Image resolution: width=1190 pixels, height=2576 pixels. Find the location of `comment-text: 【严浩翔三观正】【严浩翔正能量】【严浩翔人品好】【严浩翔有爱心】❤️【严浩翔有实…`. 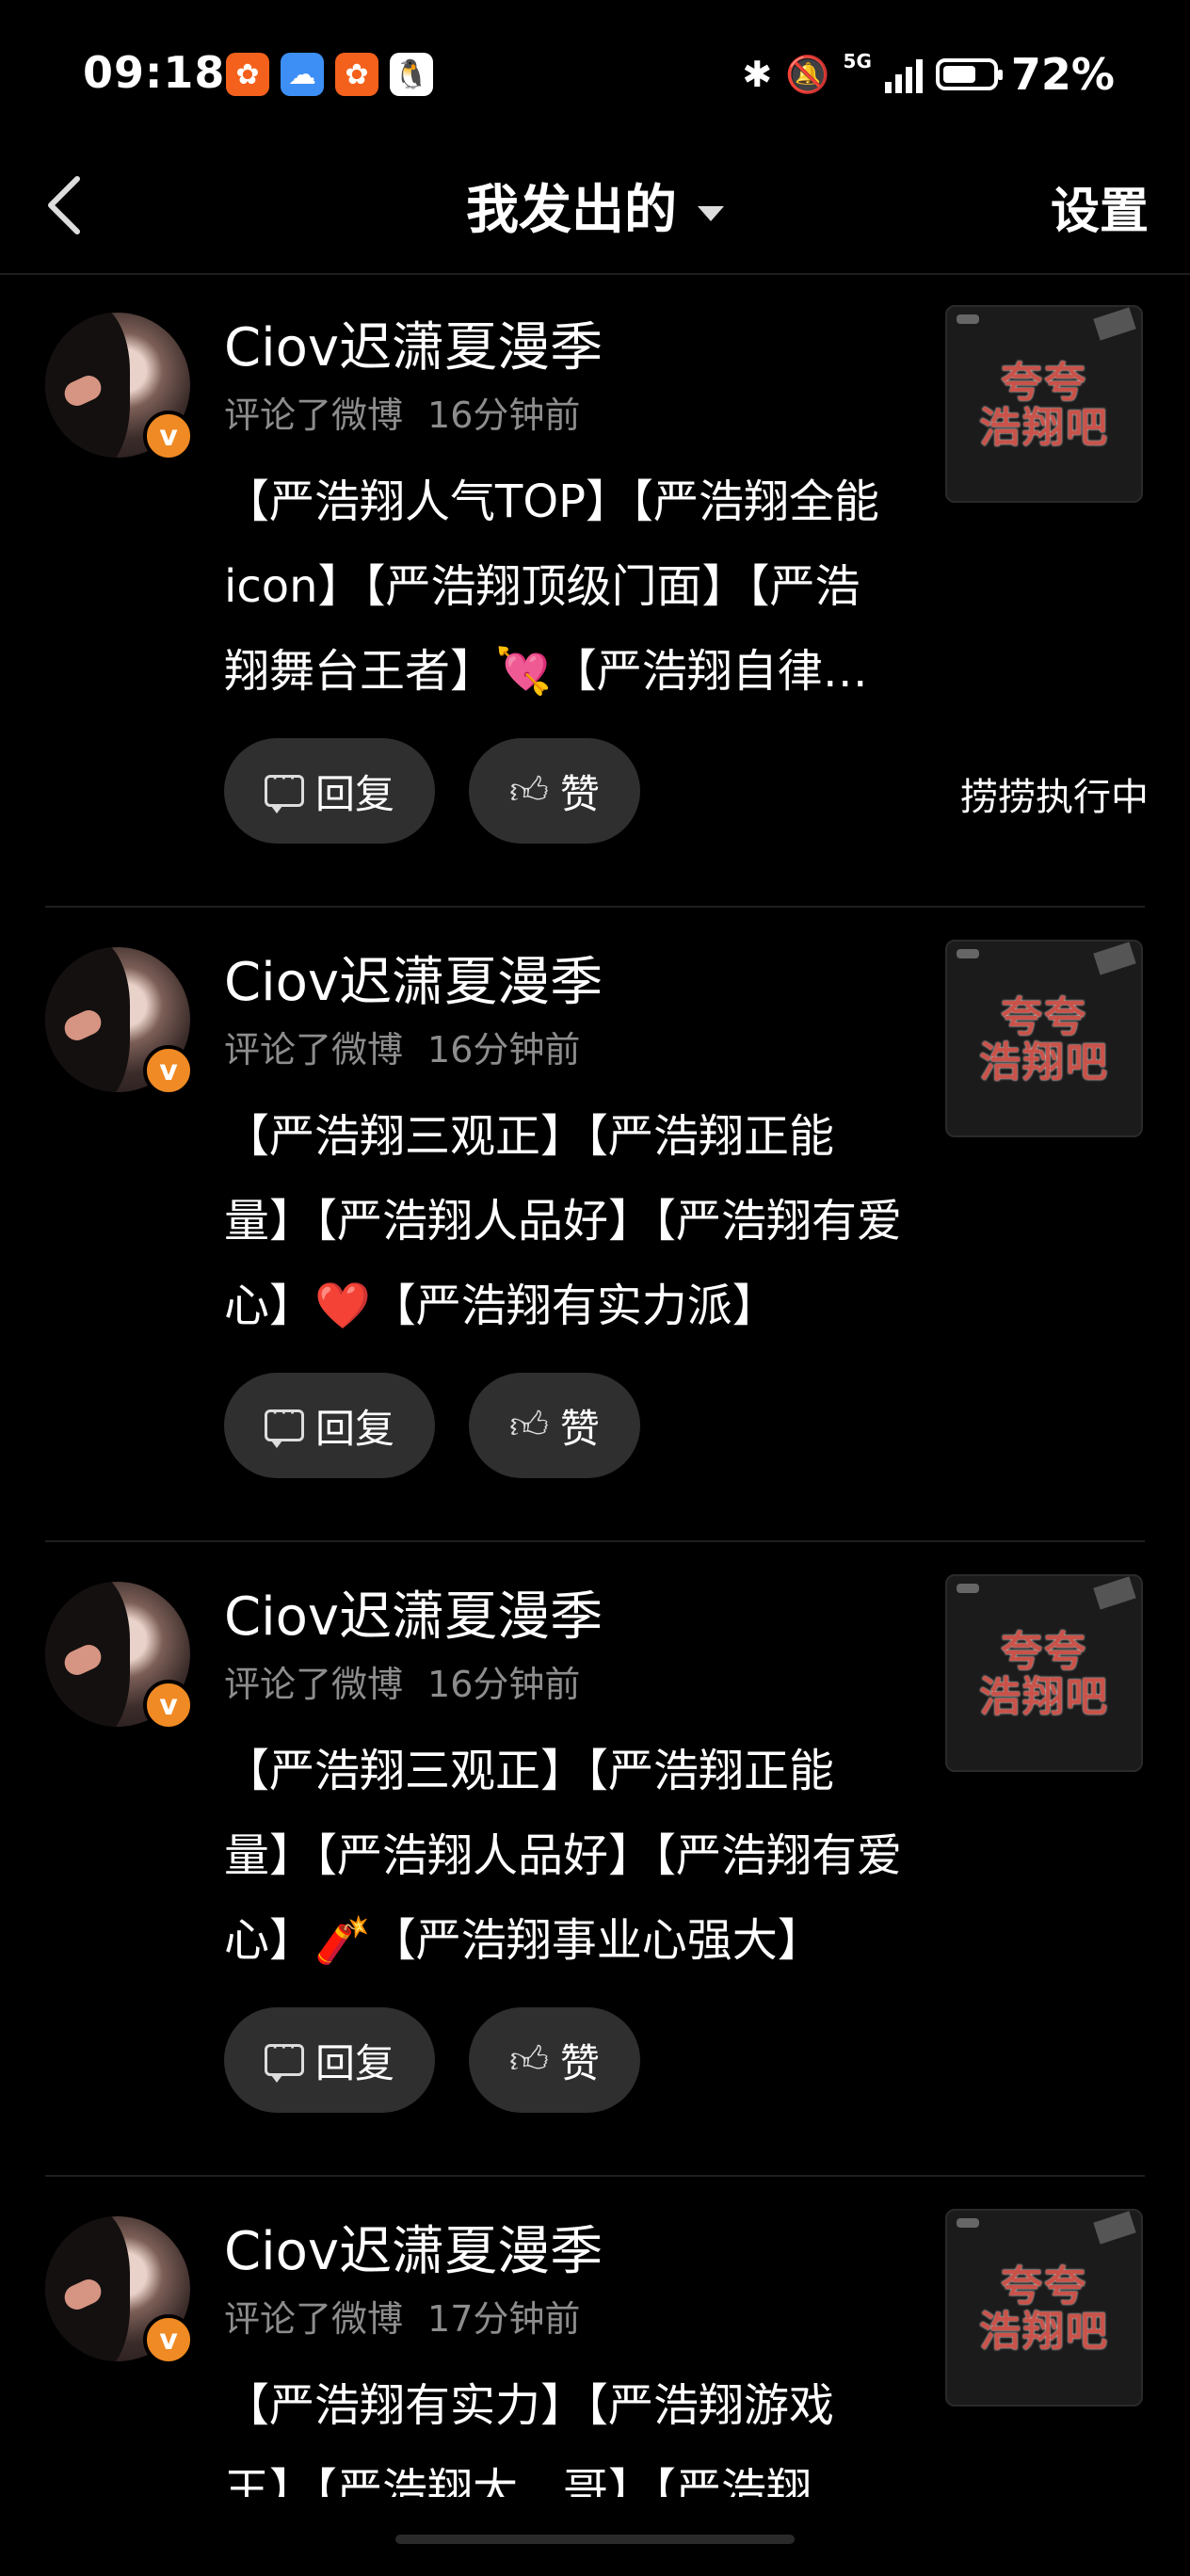

comment-text: 【严浩翔三观正】【严浩翔正能量】【严浩翔人品好】【严浩翔有爱心】❤️【严浩翔有实… is located at coordinates (563, 1221).